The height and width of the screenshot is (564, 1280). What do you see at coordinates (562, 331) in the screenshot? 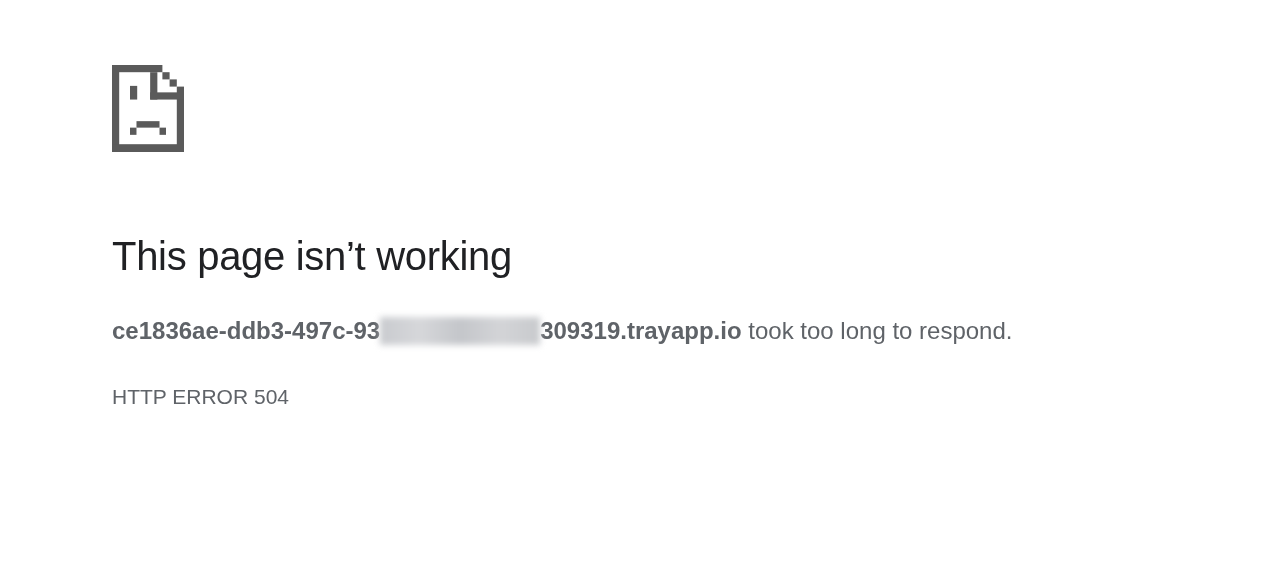
I see `error-message: ce1836ae-ddb3-497c-93 309319.trayapp.io took too long to respond.` at bounding box center [562, 331].